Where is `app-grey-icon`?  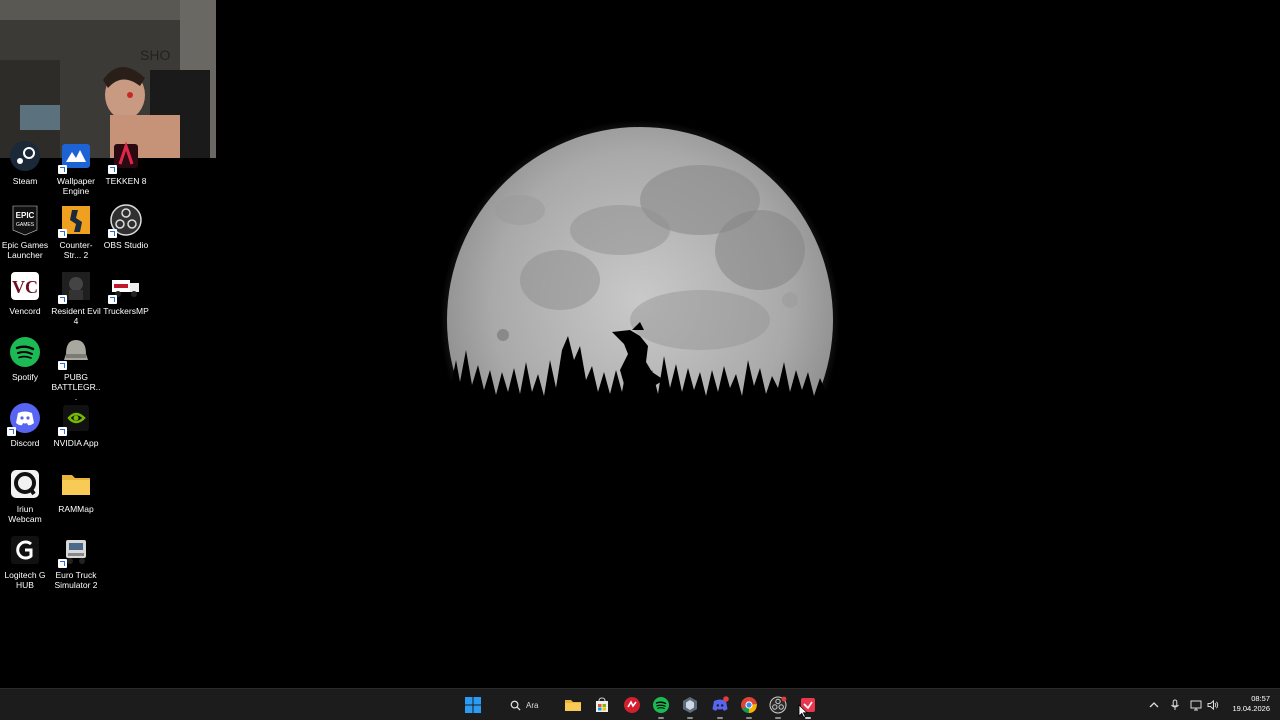
app-grey-icon is located at coordinates (690, 705).